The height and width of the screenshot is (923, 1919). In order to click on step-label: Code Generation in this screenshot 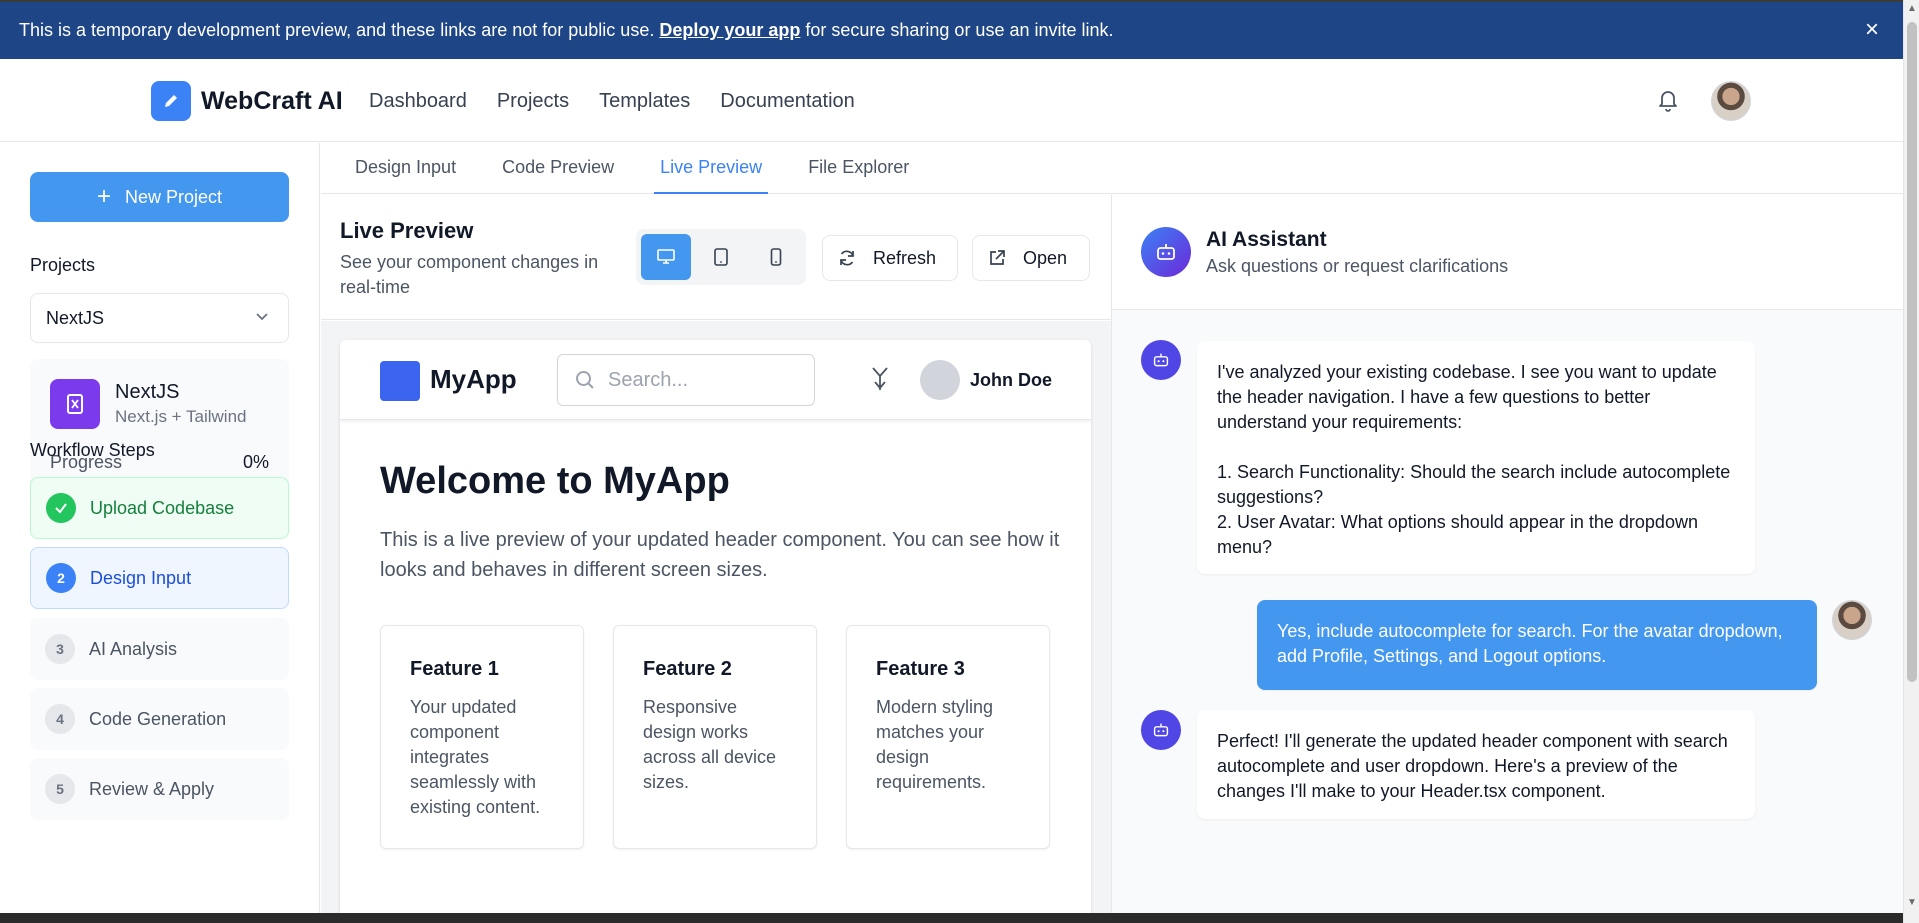, I will do `click(158, 718)`.